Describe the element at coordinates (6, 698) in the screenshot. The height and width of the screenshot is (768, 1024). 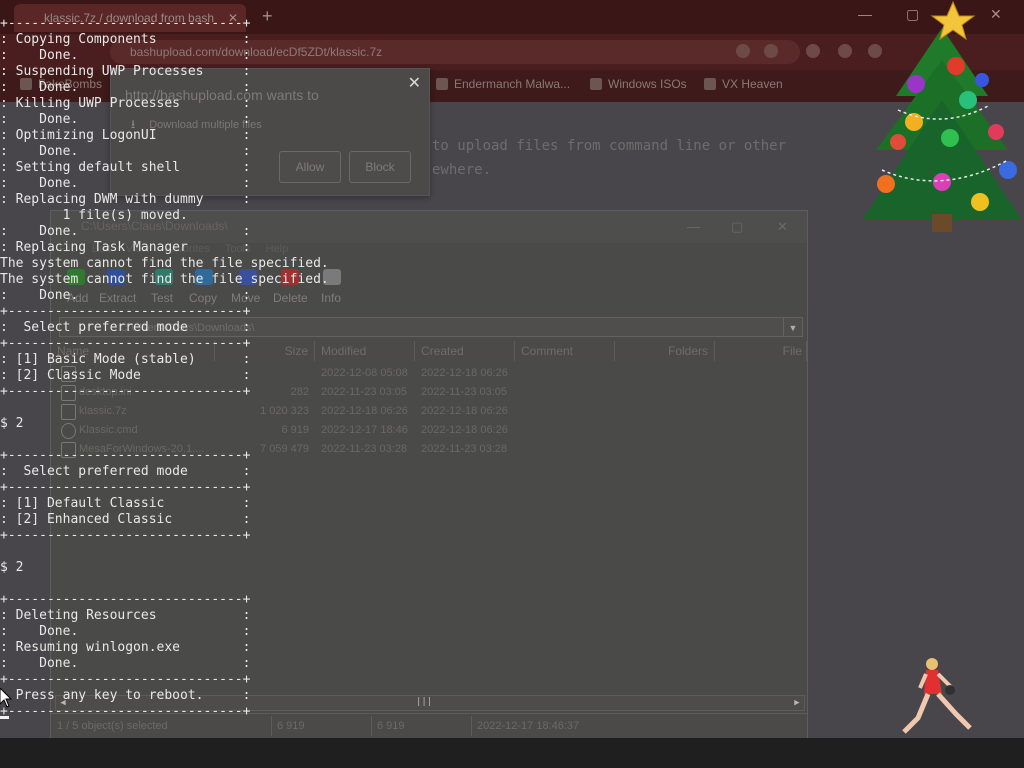
I see `mouse-pointer-icon` at that location.